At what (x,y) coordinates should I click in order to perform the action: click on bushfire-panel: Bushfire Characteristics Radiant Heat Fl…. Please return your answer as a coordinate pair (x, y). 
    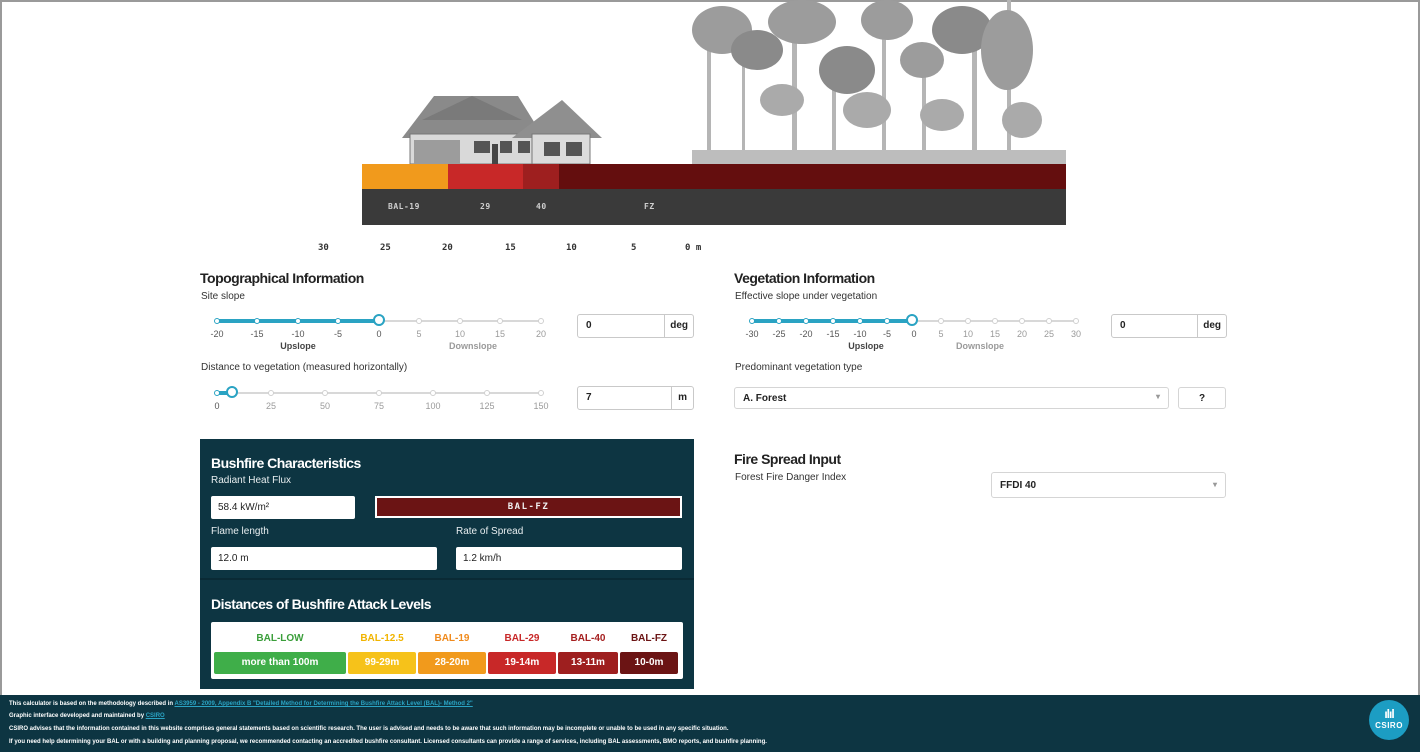
    Looking at the image, I should click on (447, 564).